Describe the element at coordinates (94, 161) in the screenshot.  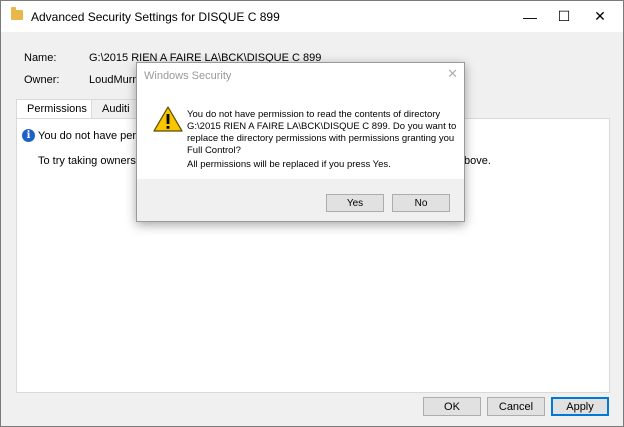
I see `take-ownership-hint: To try taking ownership` at that location.